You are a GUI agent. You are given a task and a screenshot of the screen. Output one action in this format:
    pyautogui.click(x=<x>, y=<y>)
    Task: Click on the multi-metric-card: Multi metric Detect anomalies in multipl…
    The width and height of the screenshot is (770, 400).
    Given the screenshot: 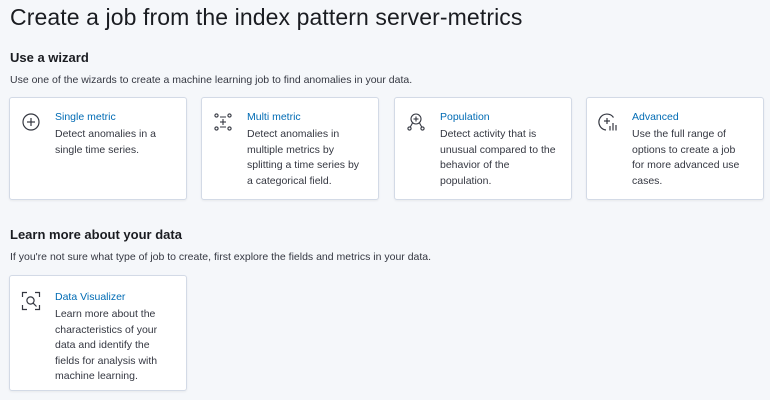 What is the action you would take?
    pyautogui.click(x=290, y=148)
    